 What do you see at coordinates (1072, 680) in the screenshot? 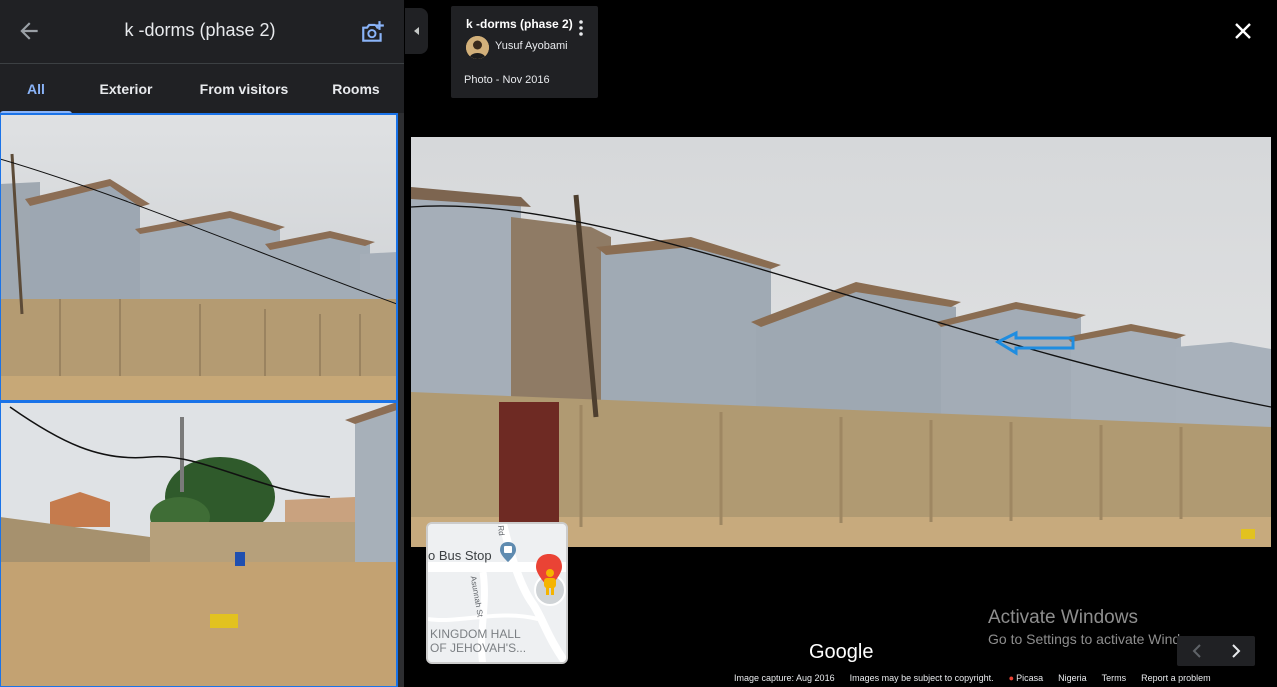
I see `country-link: Nigeria` at bounding box center [1072, 680].